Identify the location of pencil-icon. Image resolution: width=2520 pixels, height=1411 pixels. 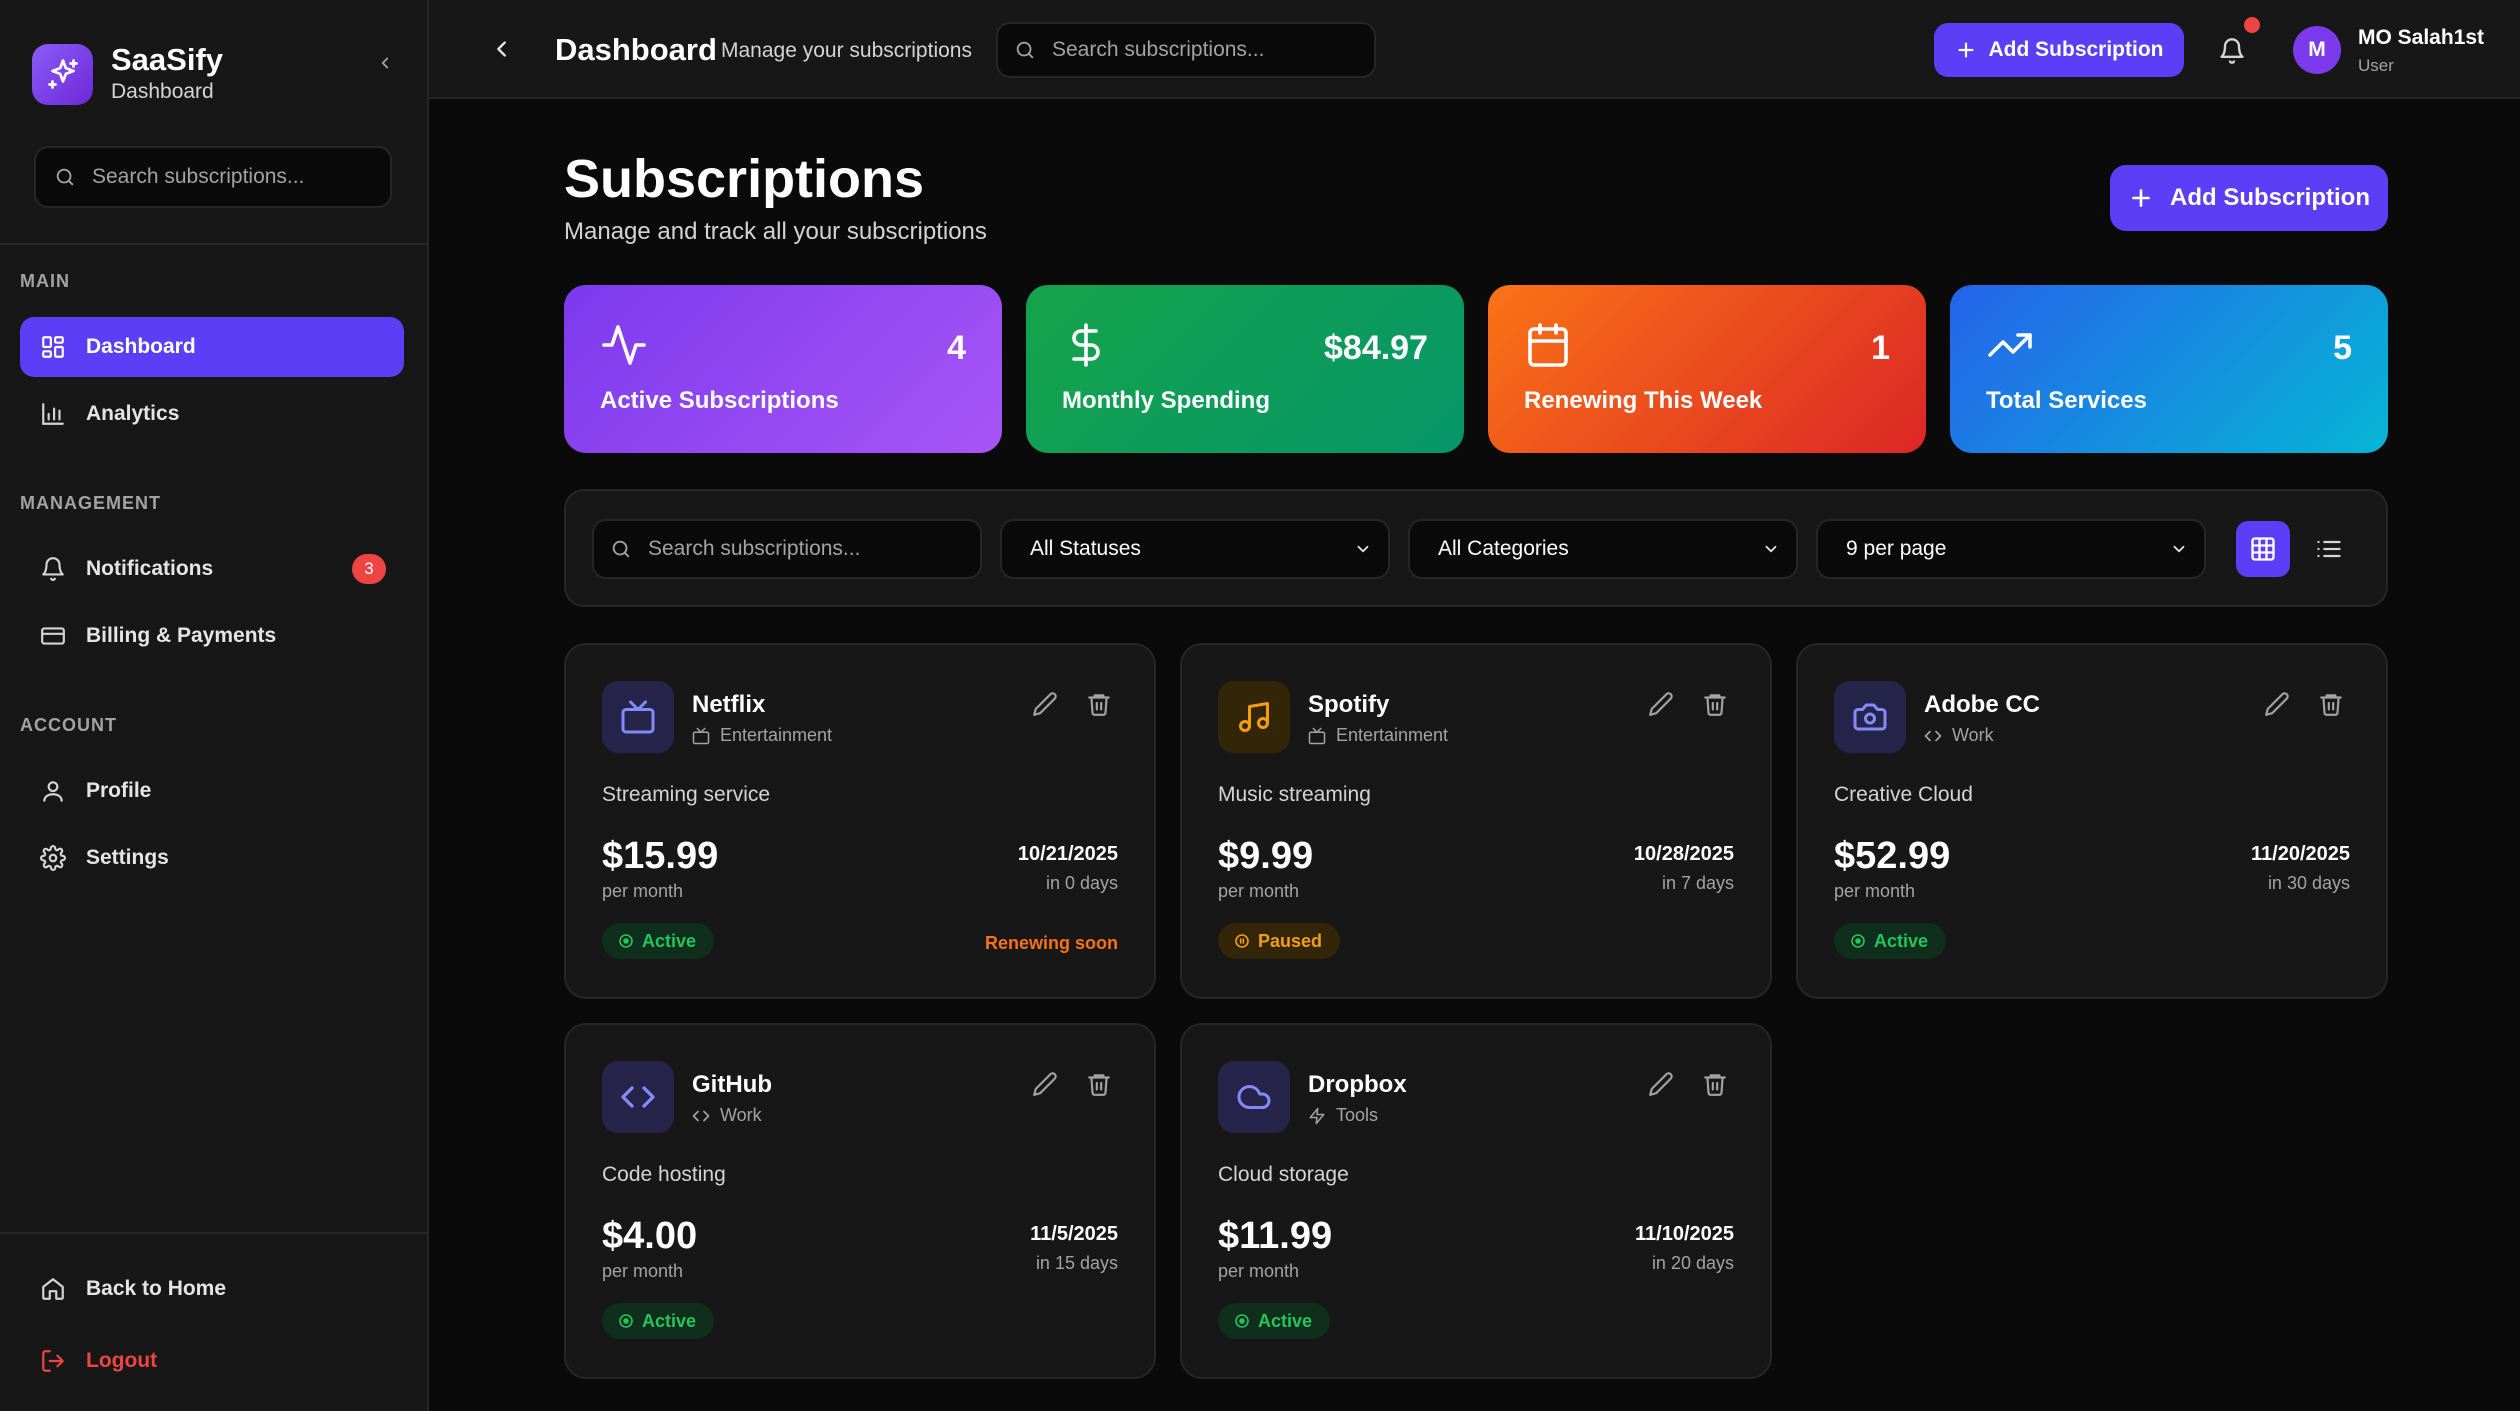
(1045, 704).